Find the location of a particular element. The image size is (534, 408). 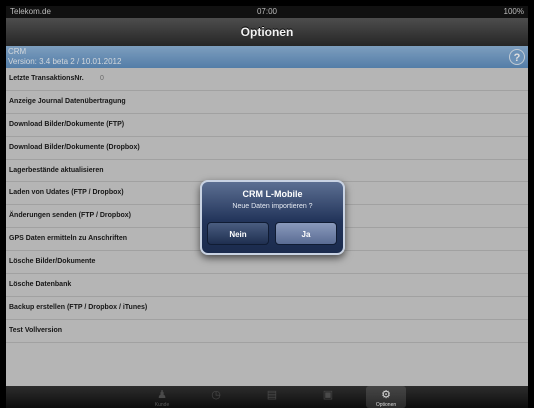

tab-optionen: ⚙ Optionen is located at coordinates (386, 397).